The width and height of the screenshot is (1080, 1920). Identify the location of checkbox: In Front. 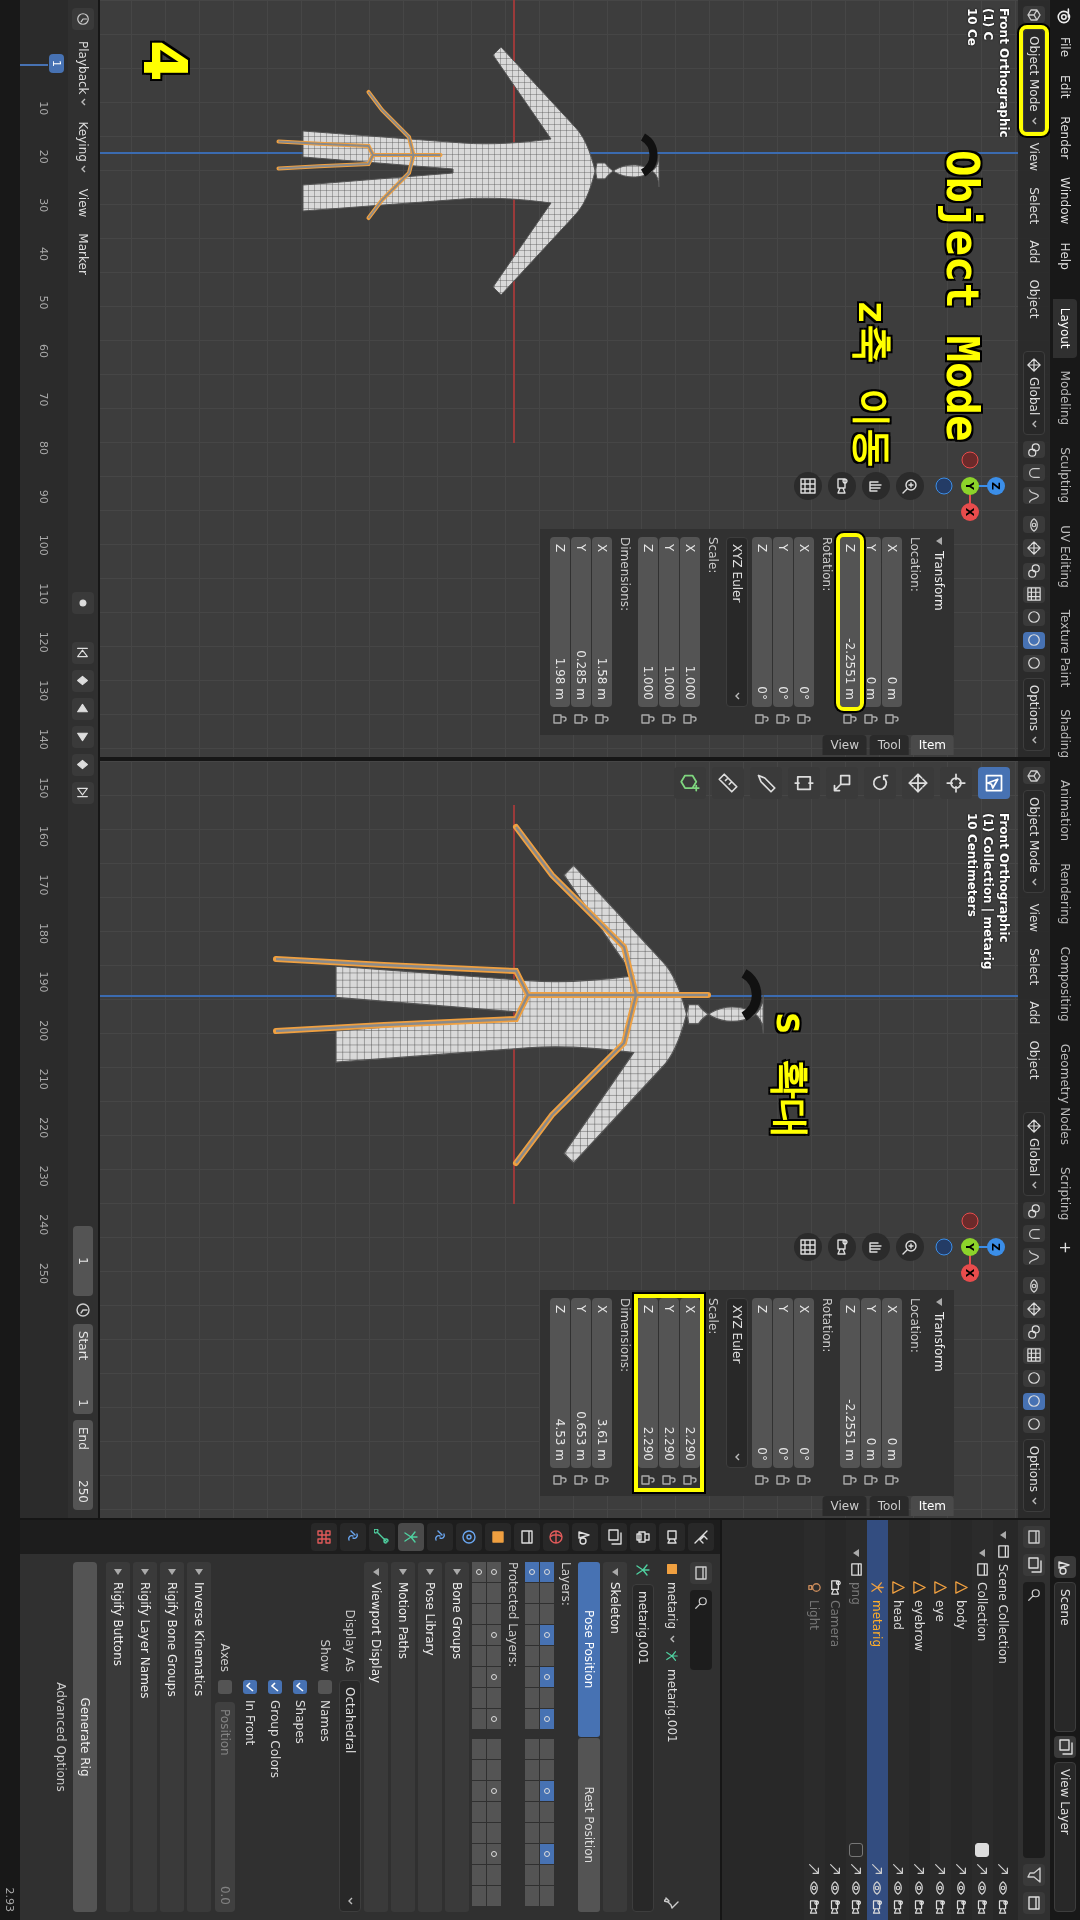
(250, 1713).